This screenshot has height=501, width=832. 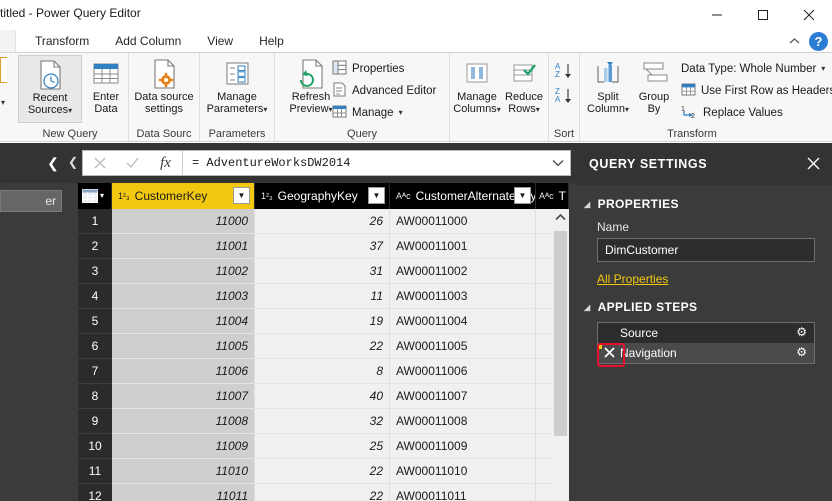 What do you see at coordinates (183, 371) in the screenshot?
I see `cell-customerkey: 11006` at bounding box center [183, 371].